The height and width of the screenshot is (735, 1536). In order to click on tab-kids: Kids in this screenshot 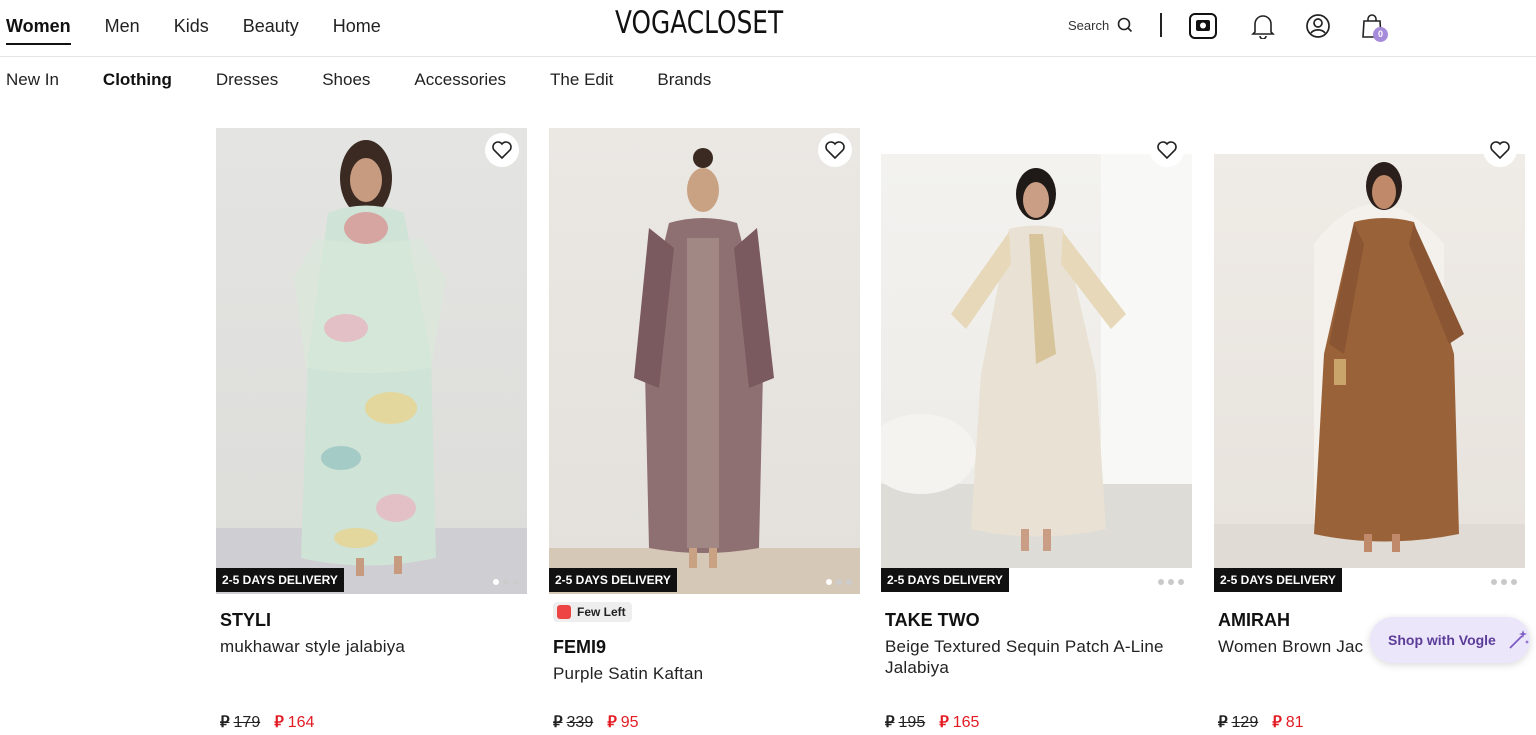, I will do `click(191, 30)`.